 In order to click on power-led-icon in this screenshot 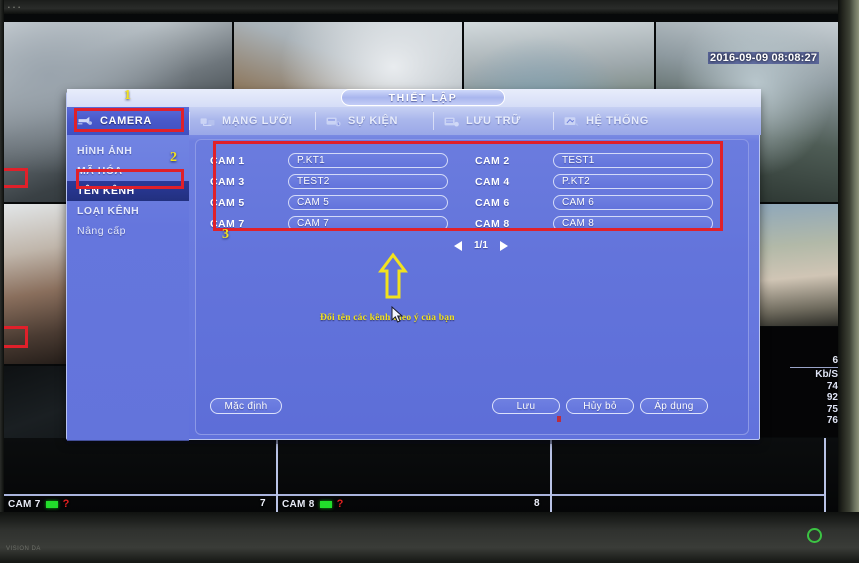, I will do `click(814, 535)`.